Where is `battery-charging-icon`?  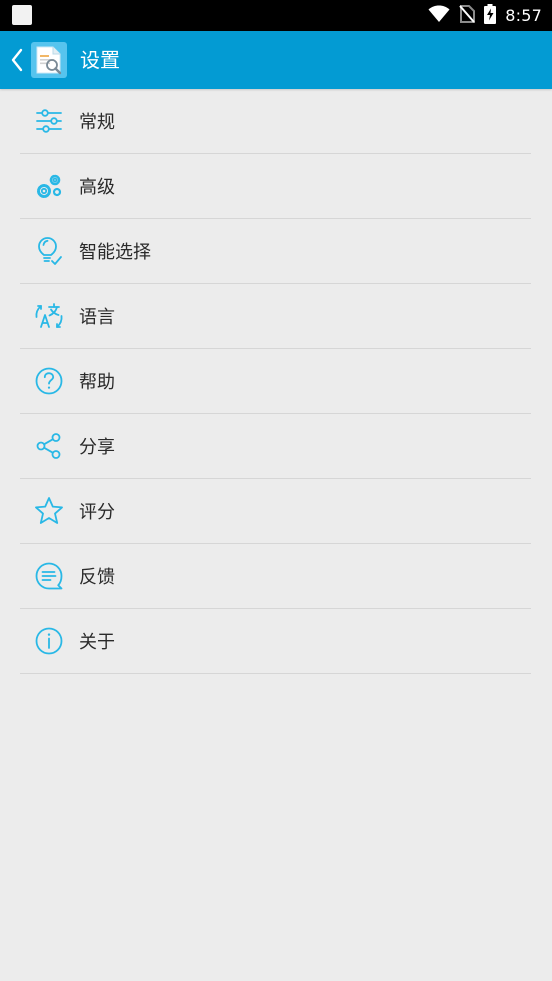 battery-charging-icon is located at coordinates (490, 15).